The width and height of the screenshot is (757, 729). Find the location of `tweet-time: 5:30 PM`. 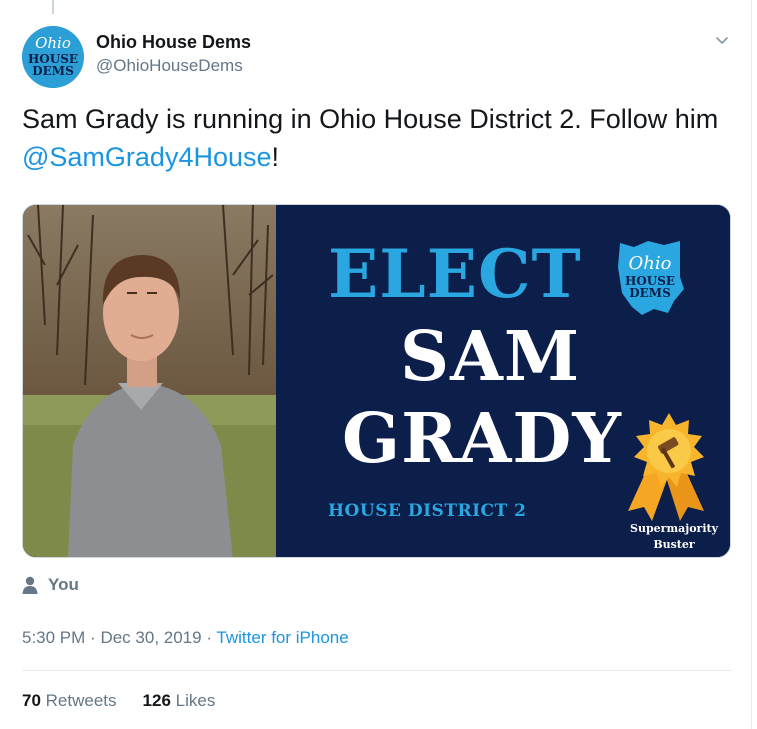

tweet-time: 5:30 PM is located at coordinates (53, 637).